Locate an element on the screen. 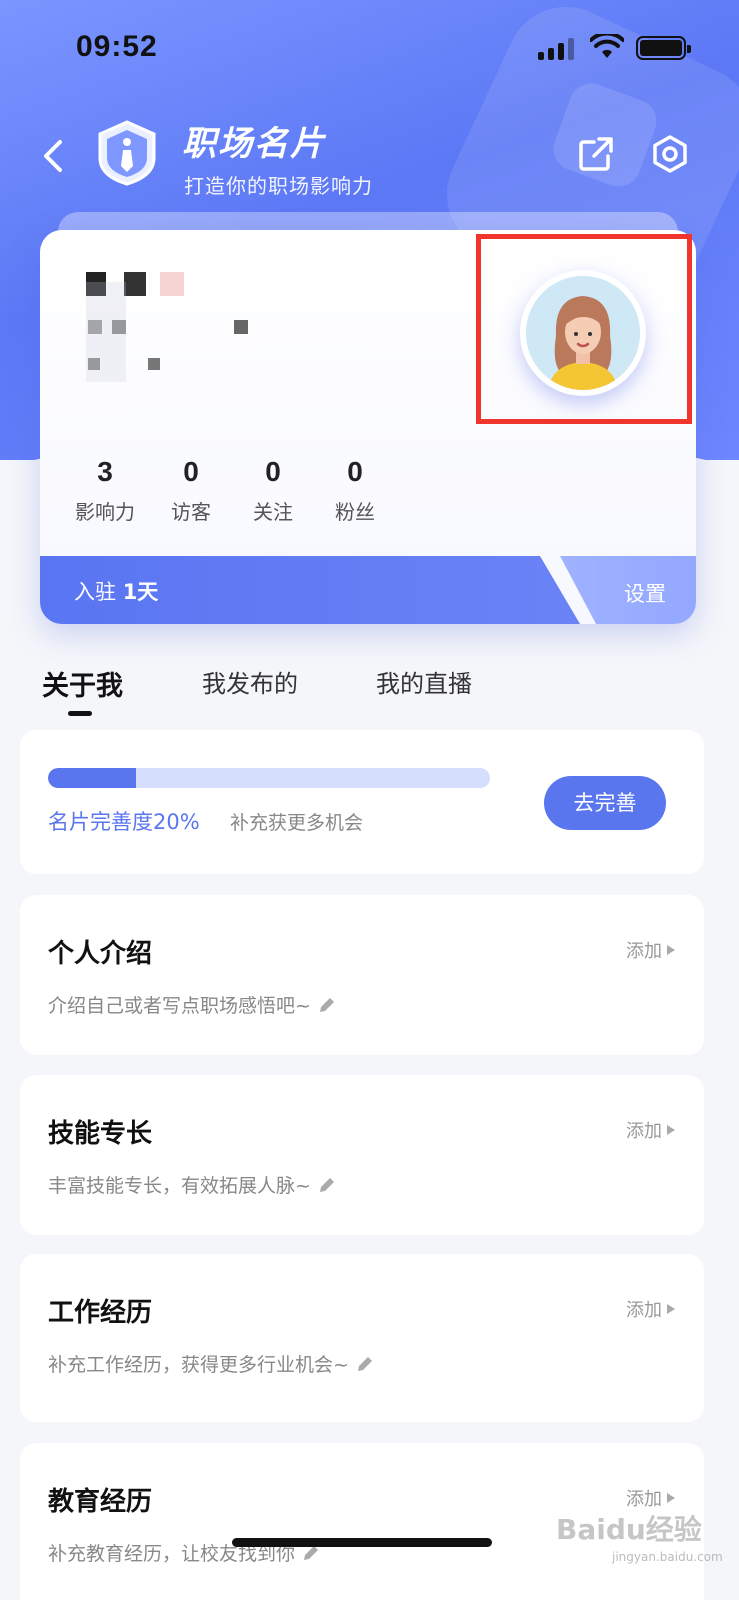 This screenshot has height=1600, width=739. page-title: 职场名片 is located at coordinates (254, 144).